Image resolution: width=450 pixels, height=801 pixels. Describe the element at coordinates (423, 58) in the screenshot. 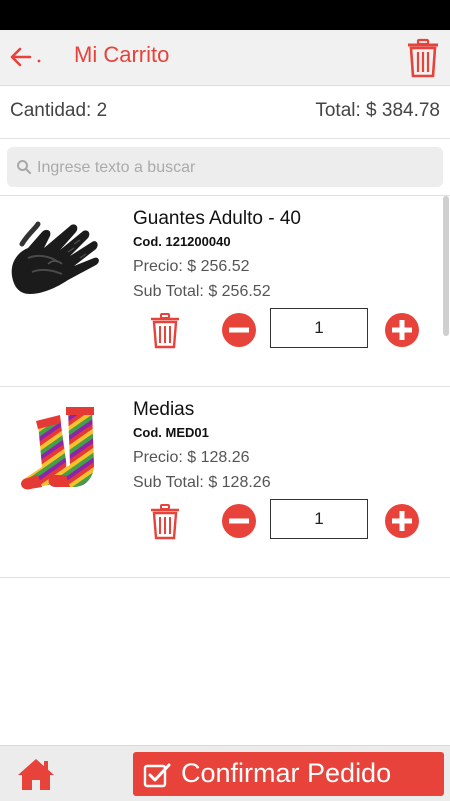

I see `trash-icon` at that location.